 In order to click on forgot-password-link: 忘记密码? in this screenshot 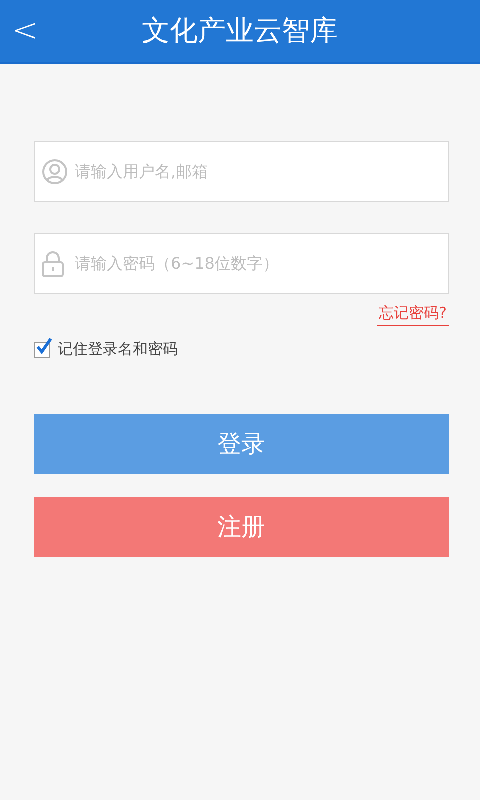, I will do `click(413, 315)`.